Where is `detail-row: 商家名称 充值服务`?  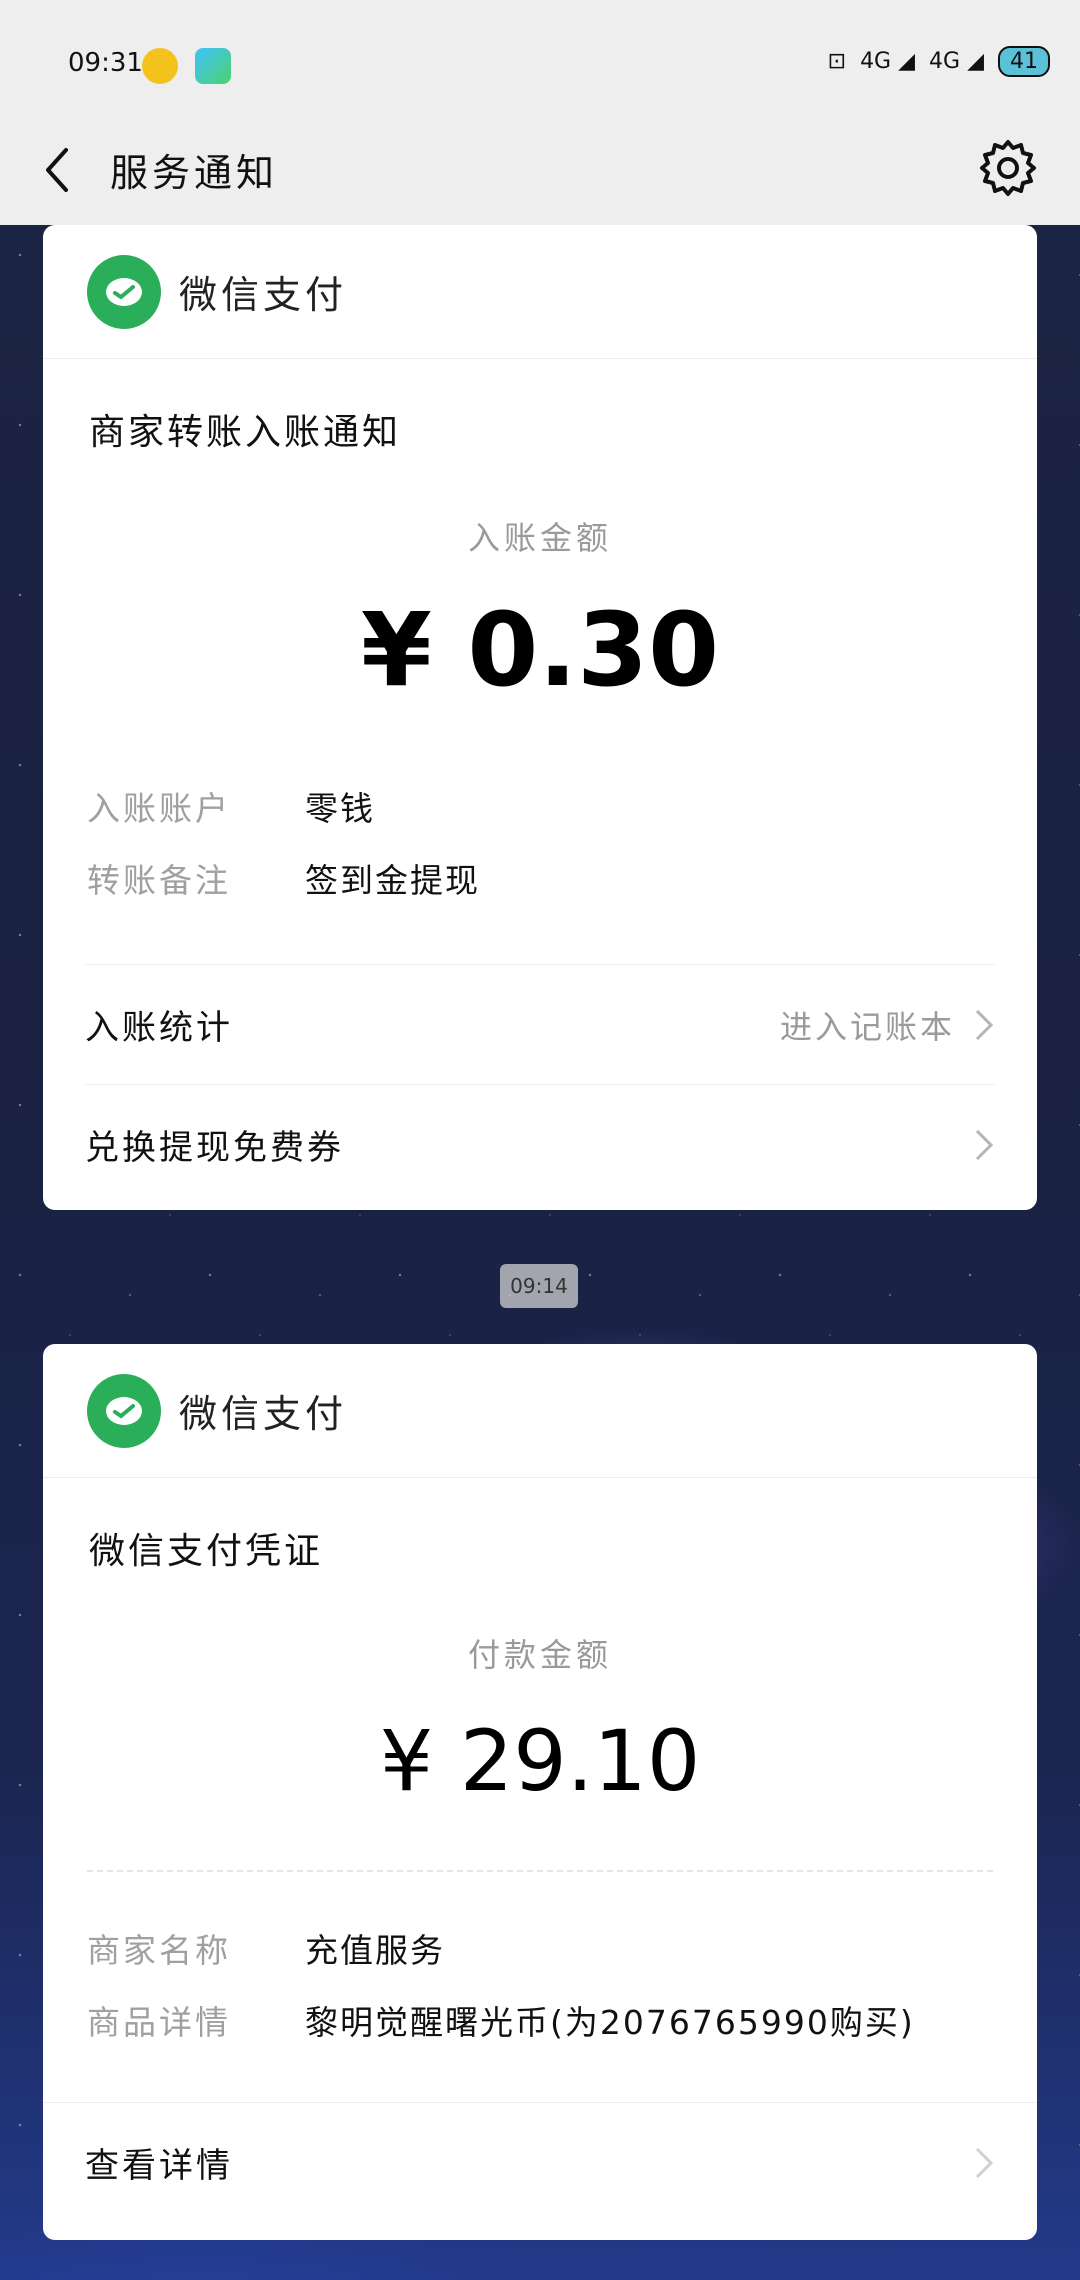
detail-row: 商家名称 充值服务 is located at coordinates (562, 1948).